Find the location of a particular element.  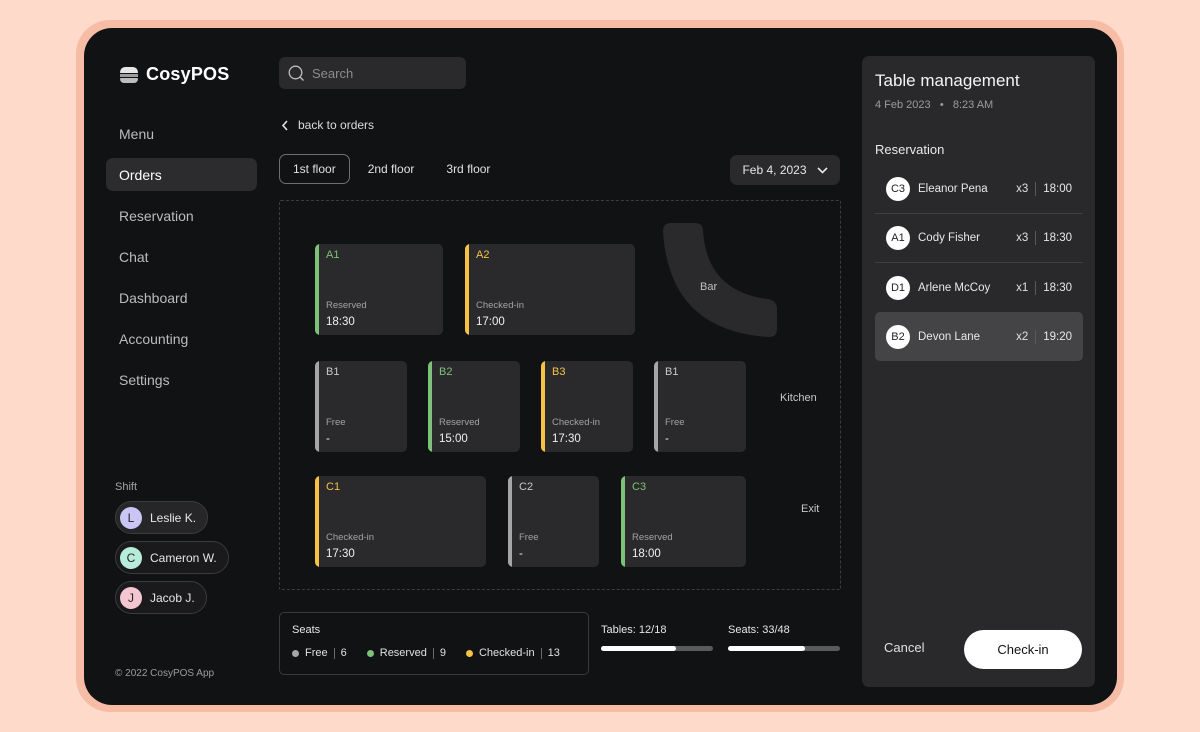

floor-tabs: 1st floor 2nd floor 3rd floor is located at coordinates (391, 169).